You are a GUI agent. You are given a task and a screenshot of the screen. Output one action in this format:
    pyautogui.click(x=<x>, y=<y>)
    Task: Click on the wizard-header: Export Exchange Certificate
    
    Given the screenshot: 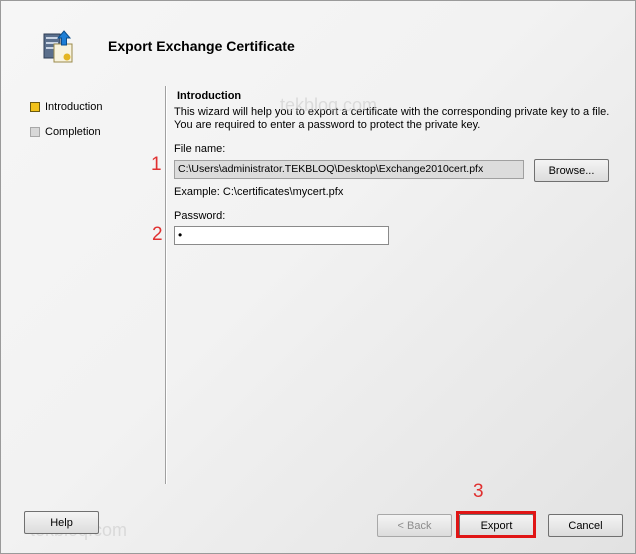 What is the action you would take?
    pyautogui.click(x=318, y=40)
    